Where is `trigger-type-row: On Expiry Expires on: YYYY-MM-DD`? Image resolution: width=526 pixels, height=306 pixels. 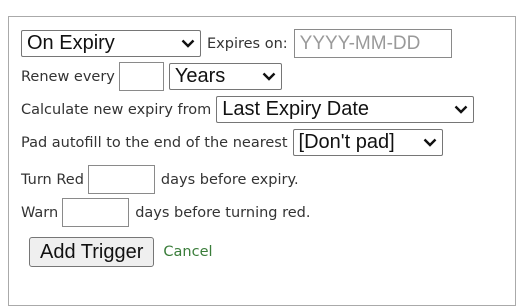
trigger-type-row: On Expiry Expires on: YYYY-MM-DD is located at coordinates (236, 43).